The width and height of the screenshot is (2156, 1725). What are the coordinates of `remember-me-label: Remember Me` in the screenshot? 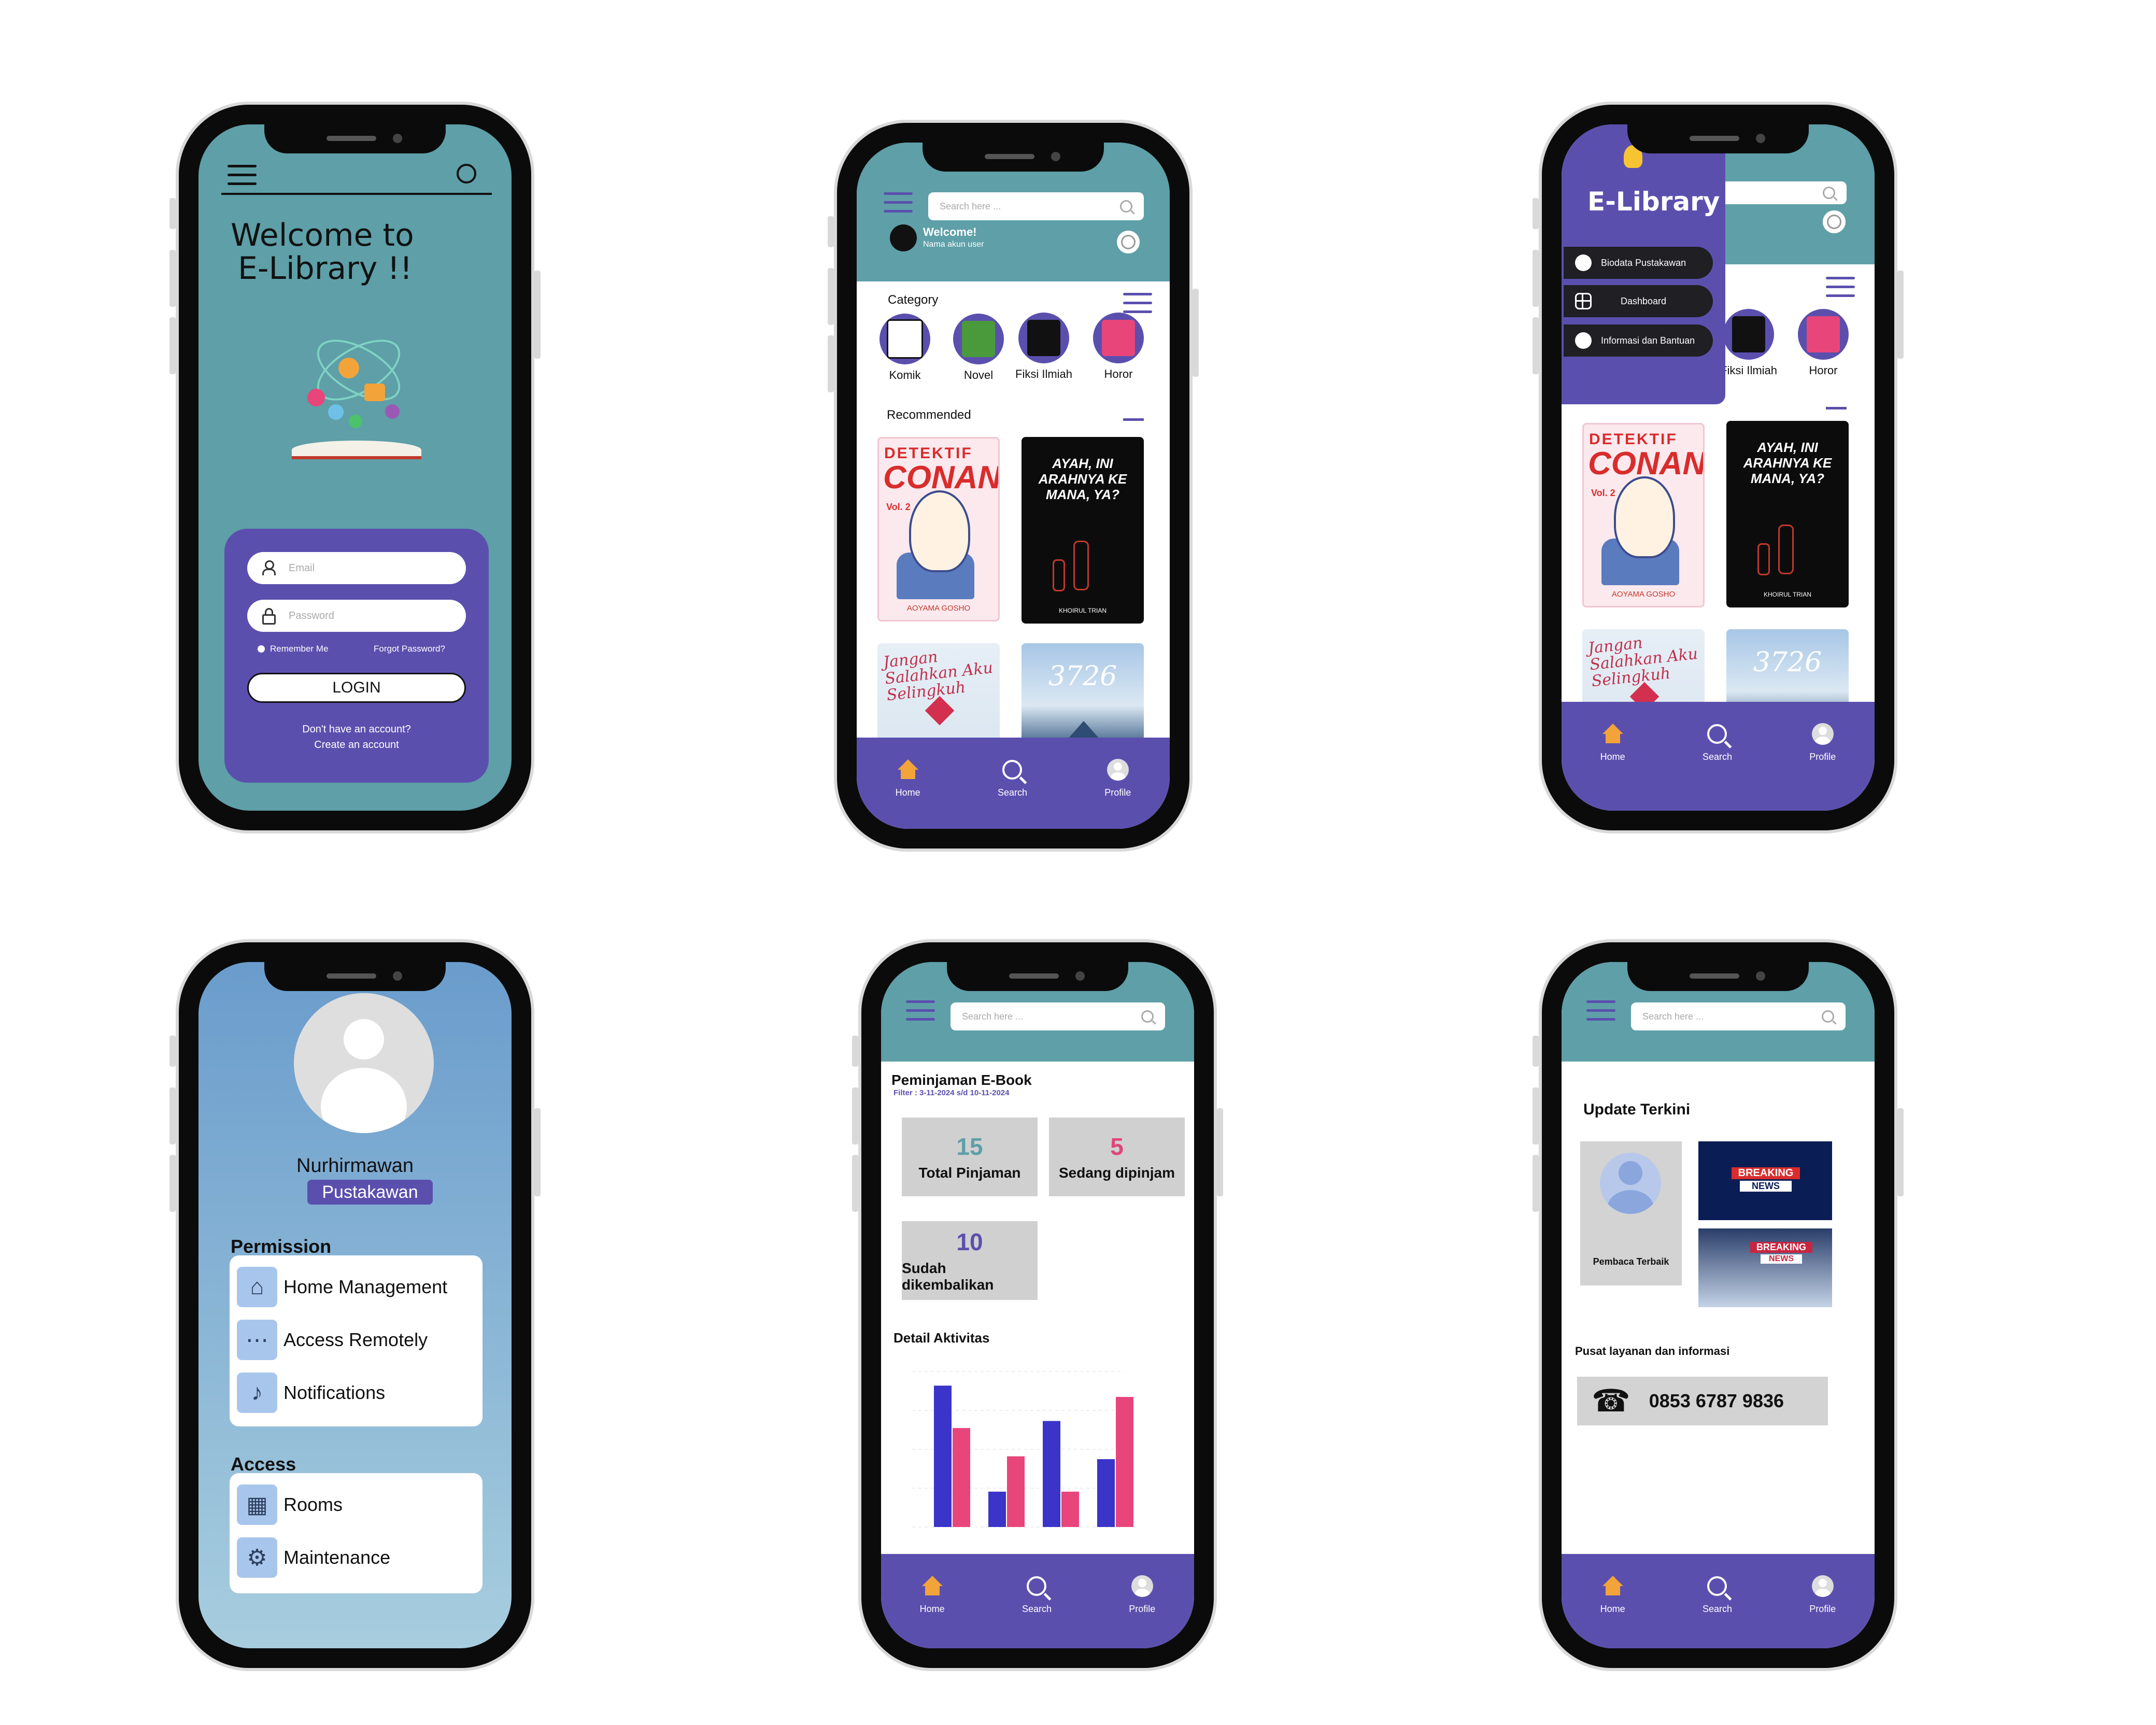 It's located at (300, 649).